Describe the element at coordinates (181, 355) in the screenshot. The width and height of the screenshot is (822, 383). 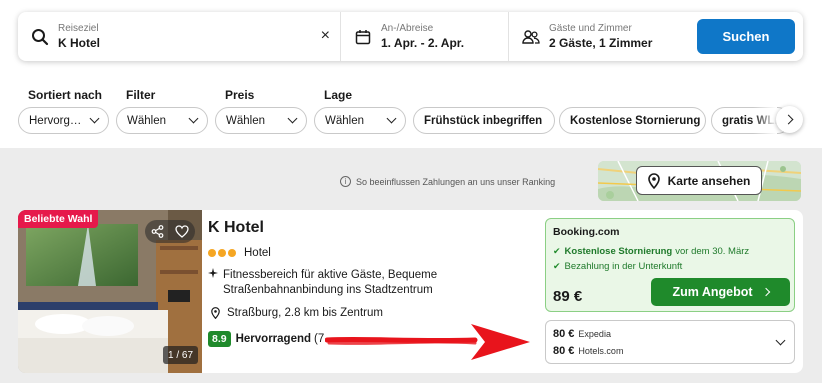
I see `photo-counter: 1 / 67` at that location.